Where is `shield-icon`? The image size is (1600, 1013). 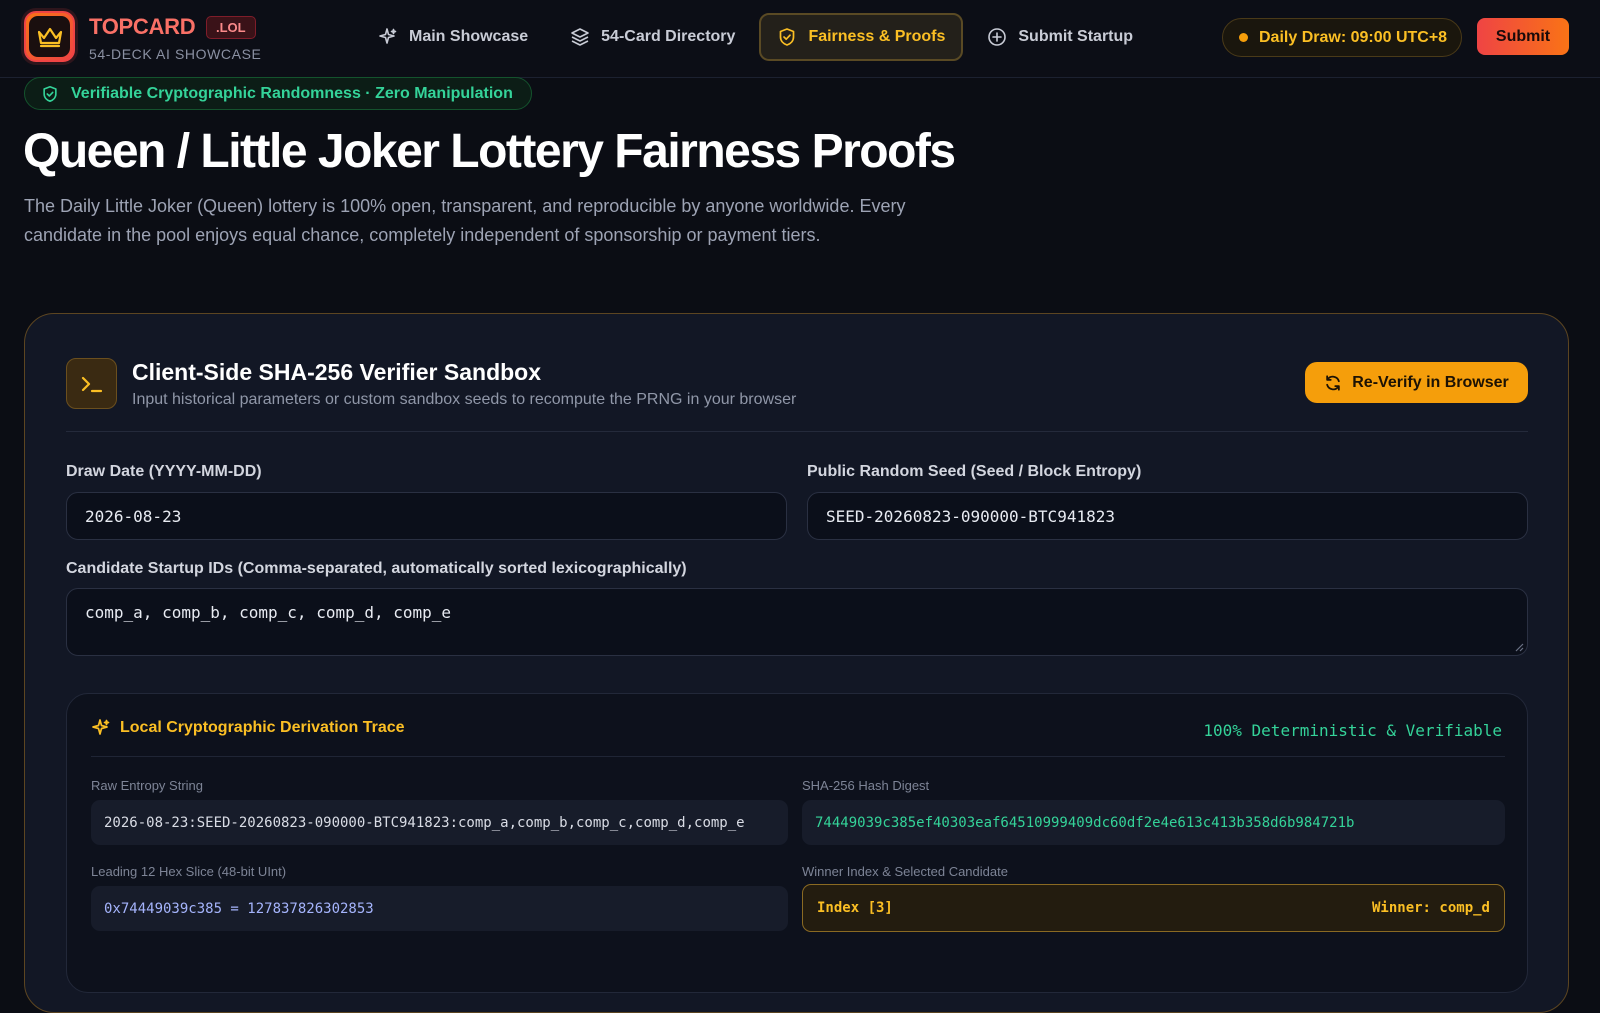
shield-icon is located at coordinates (787, 37).